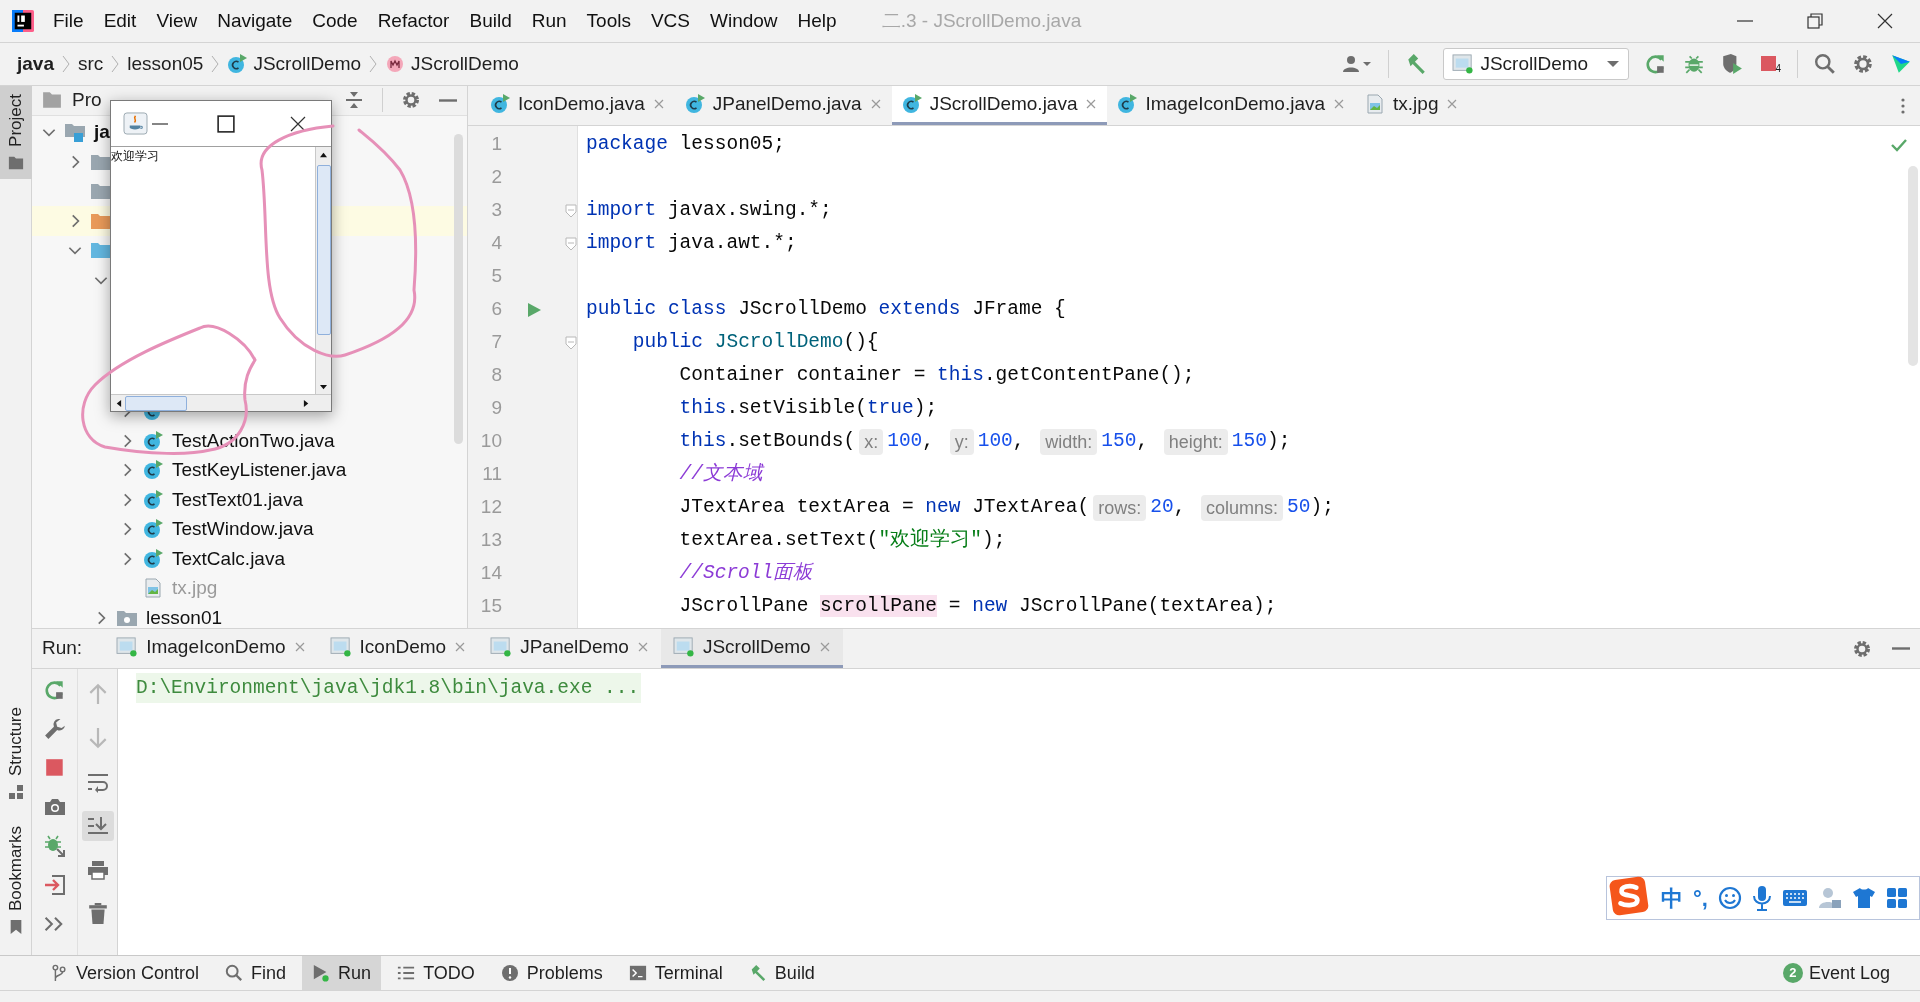 The image size is (1920, 1002). I want to click on build-button, so click(1416, 64).